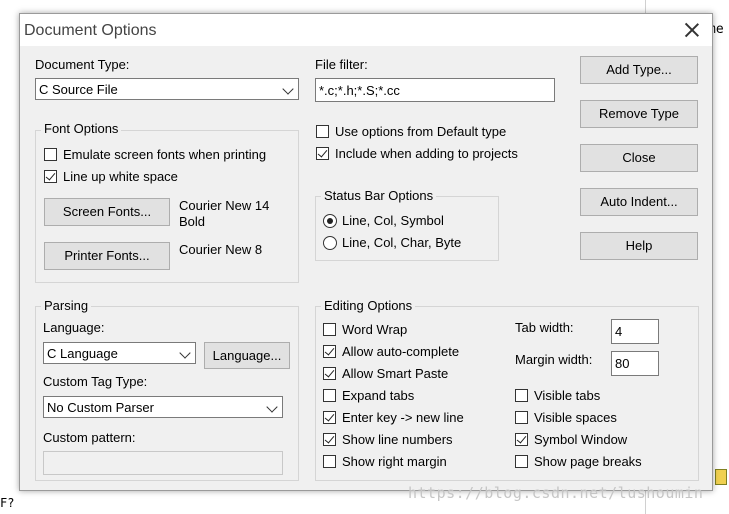  I want to click on remove-type-button: Remove Type, so click(639, 114).